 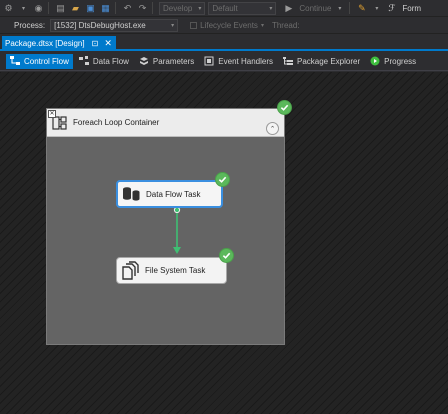 I want to click on lifecycle-events-label: Lifecycle Events, so click(x=229, y=25).